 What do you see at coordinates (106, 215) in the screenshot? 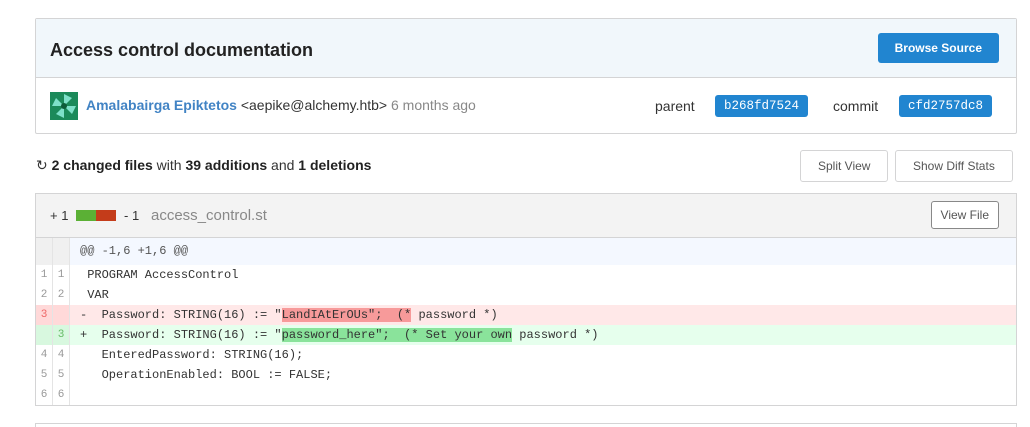
I see `diff-bar-deleted` at bounding box center [106, 215].